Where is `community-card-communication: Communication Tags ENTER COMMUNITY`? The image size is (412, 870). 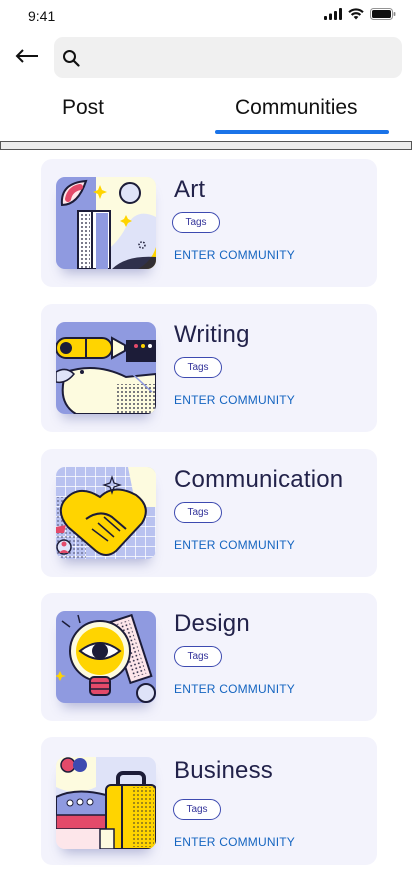 community-card-communication: Communication Tags ENTER COMMUNITY is located at coordinates (209, 513).